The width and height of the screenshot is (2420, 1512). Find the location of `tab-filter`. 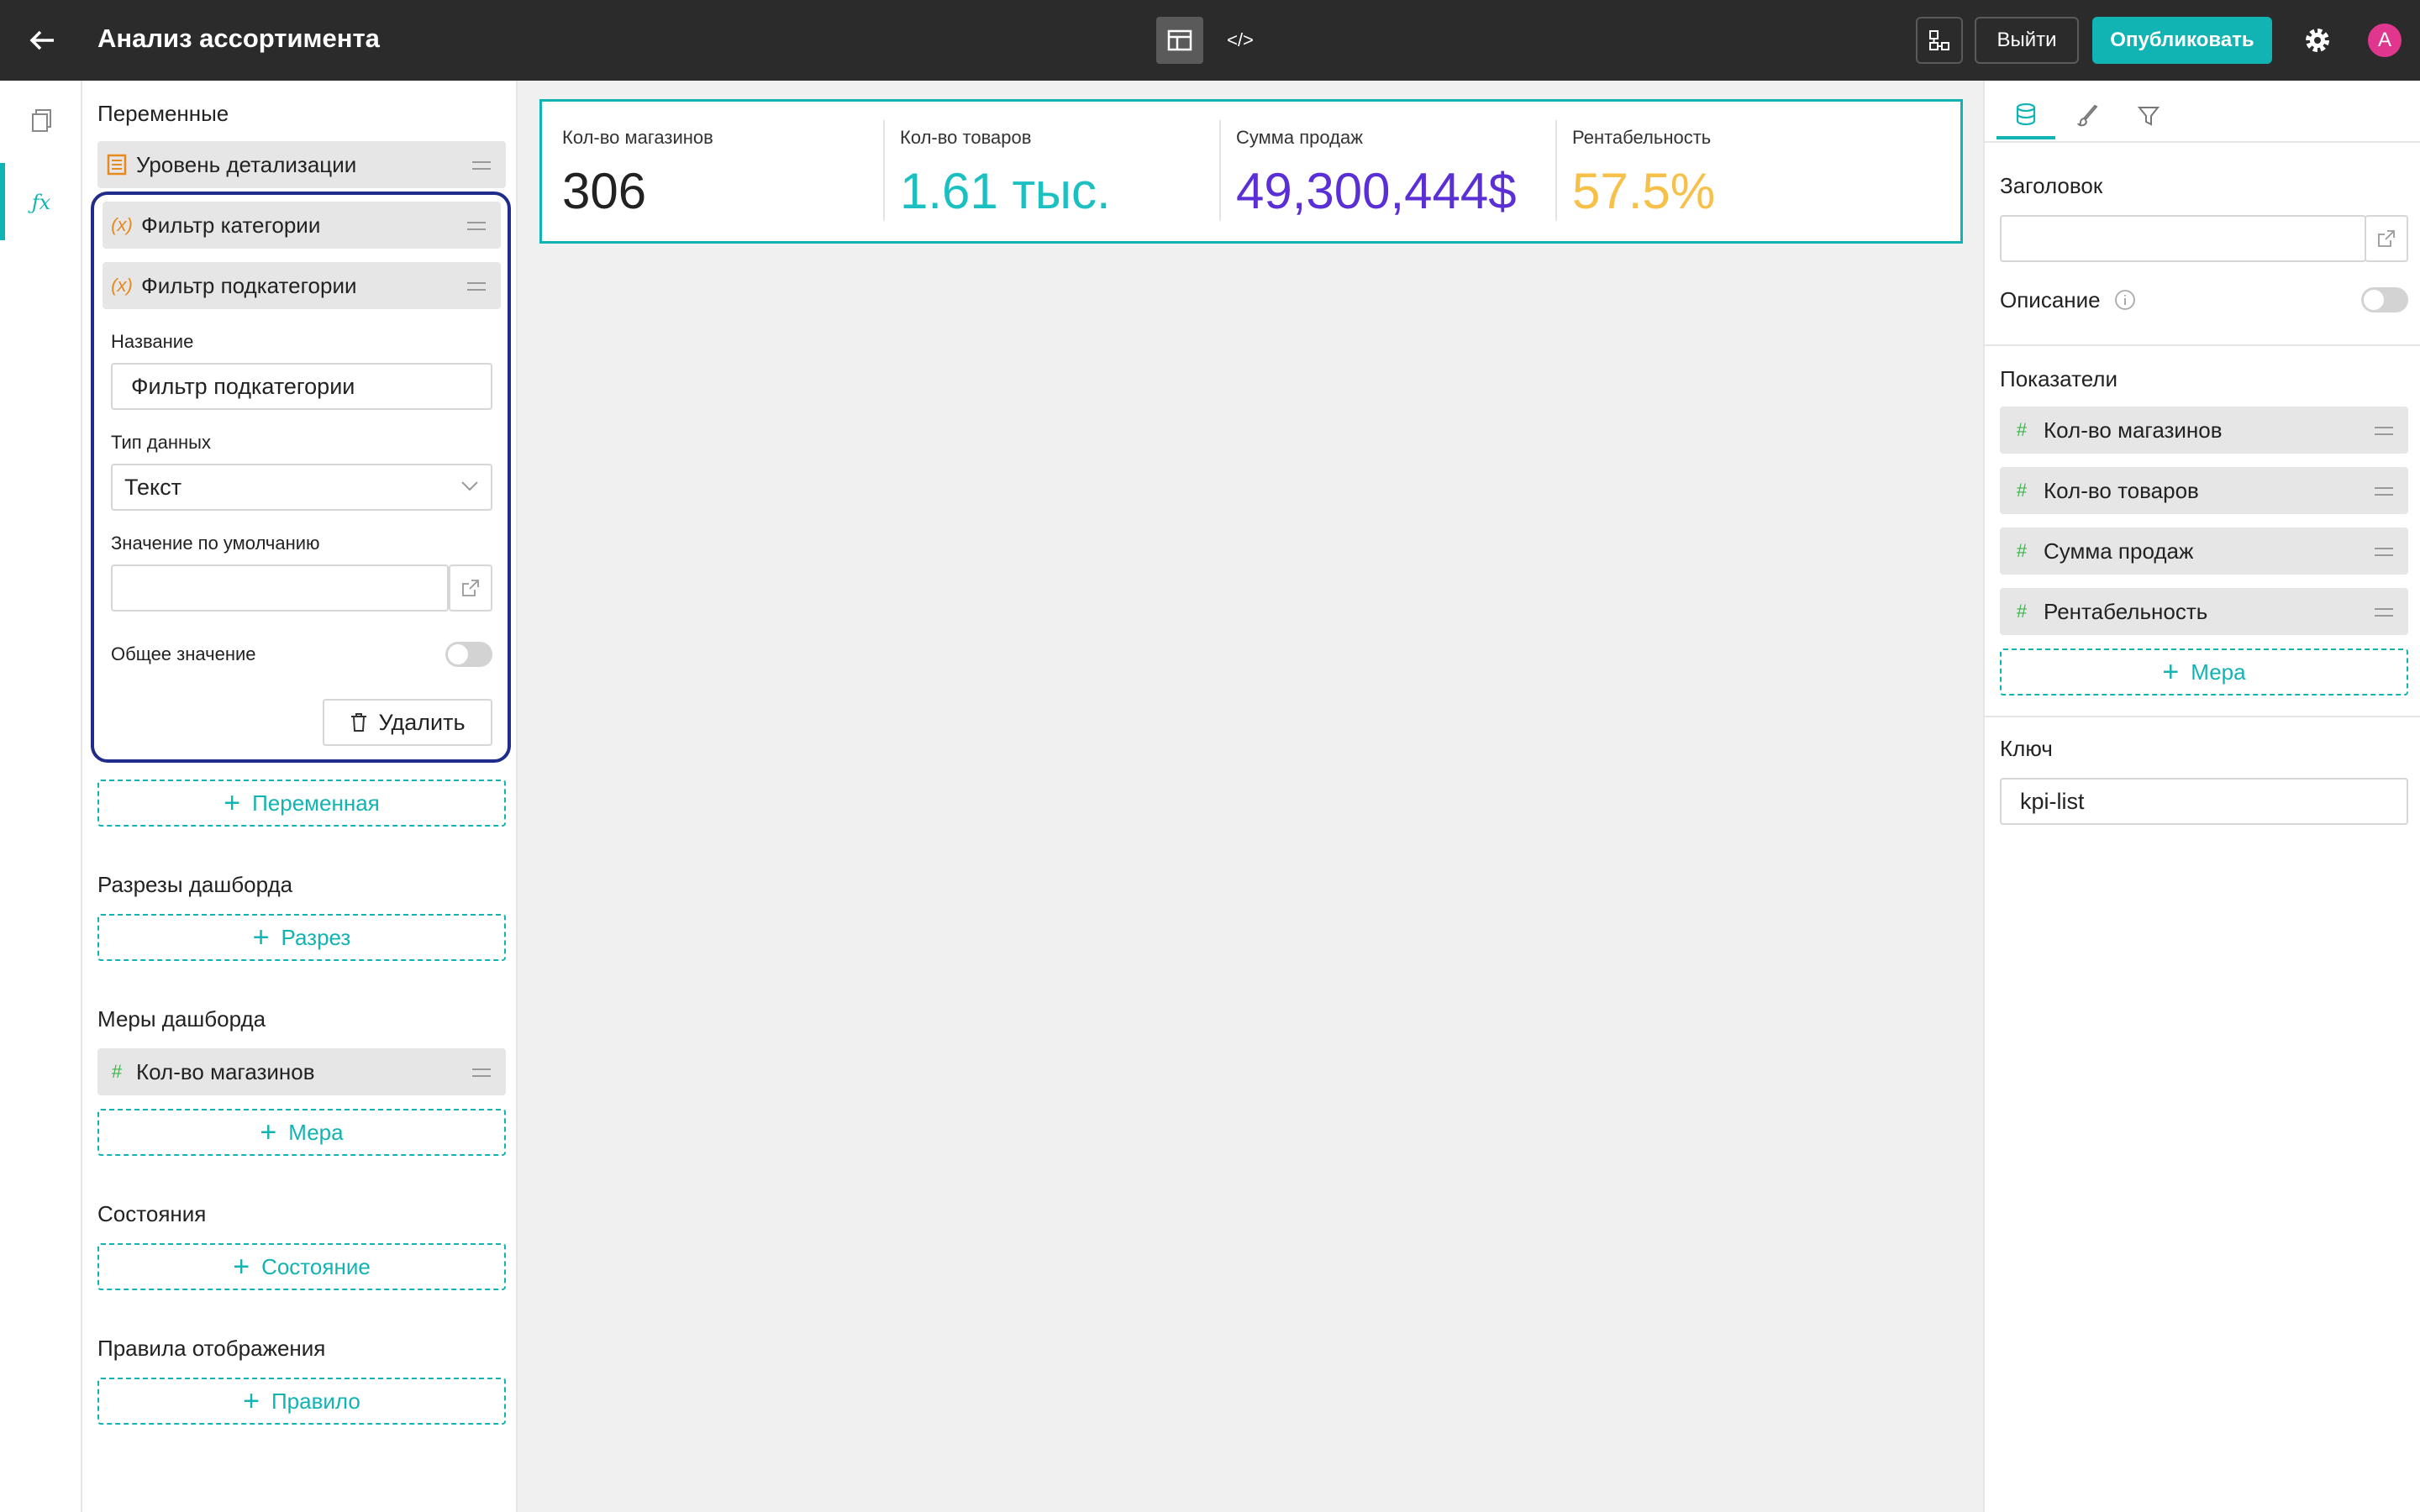

tab-filter is located at coordinates (2148, 115).